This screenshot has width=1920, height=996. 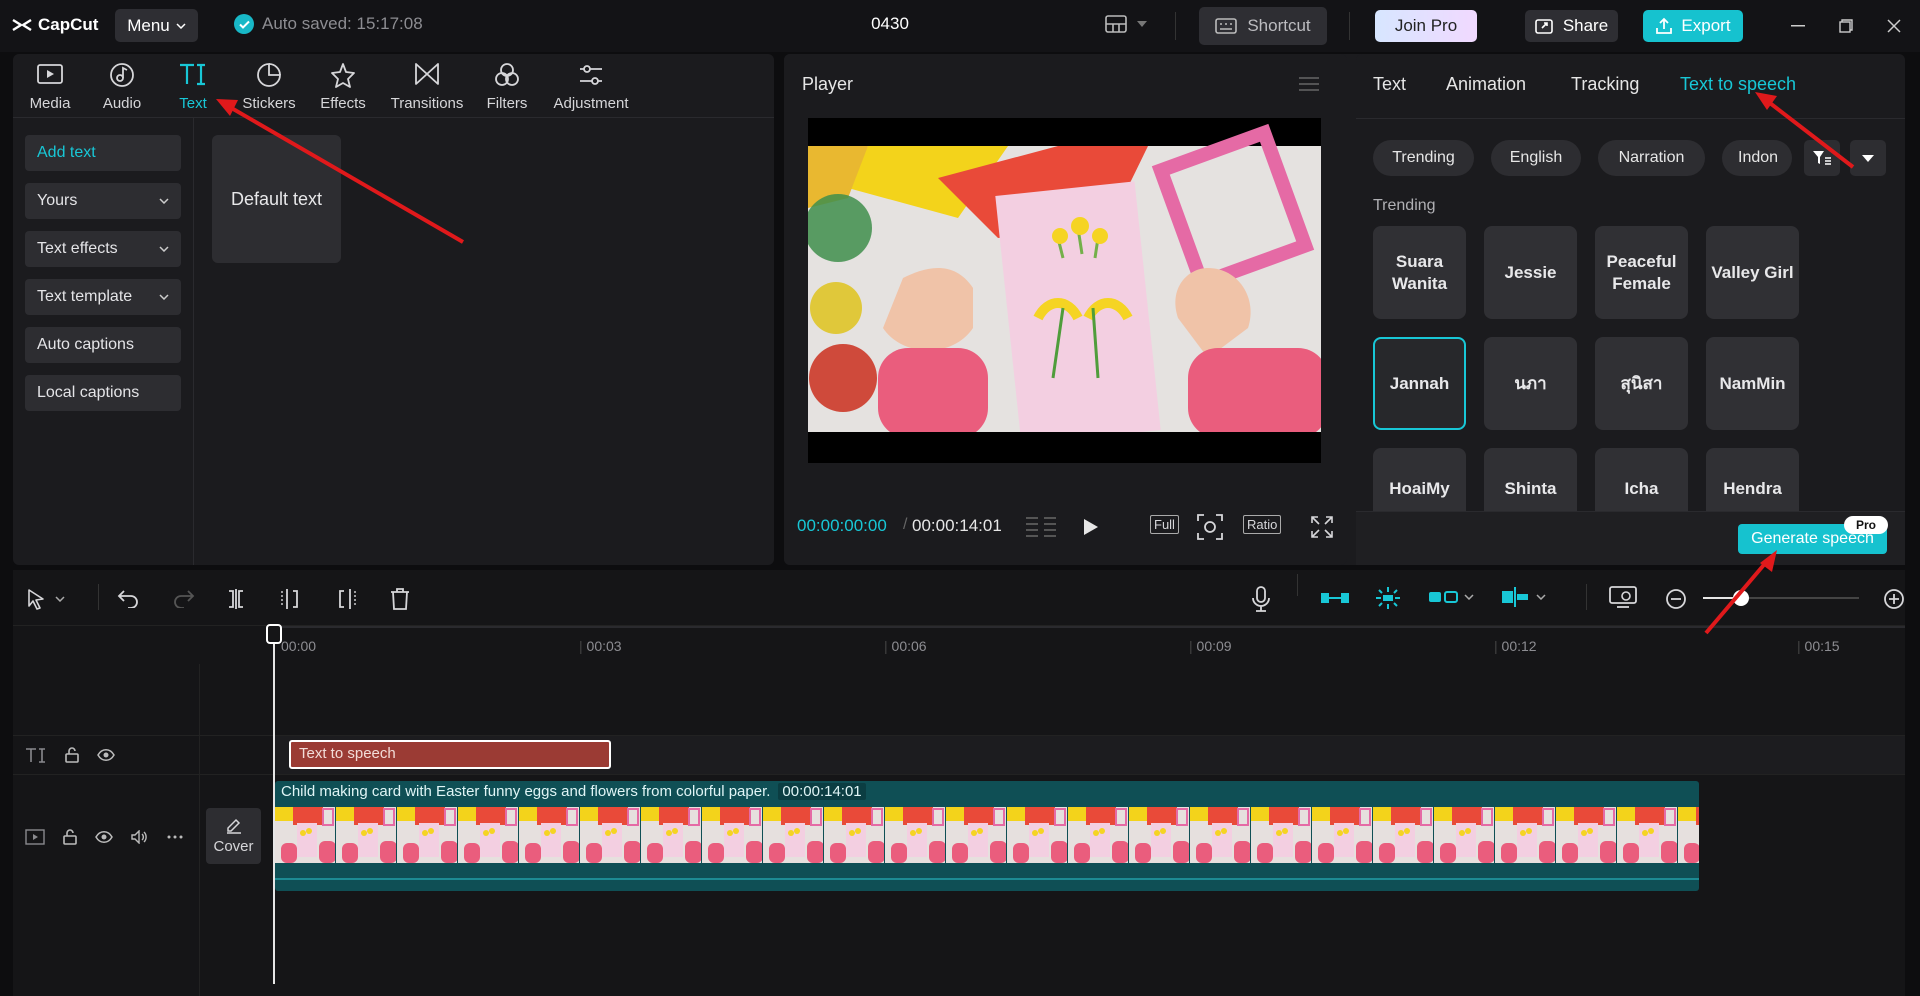 What do you see at coordinates (1423, 158) in the screenshot?
I see `chip-trending: Trending` at bounding box center [1423, 158].